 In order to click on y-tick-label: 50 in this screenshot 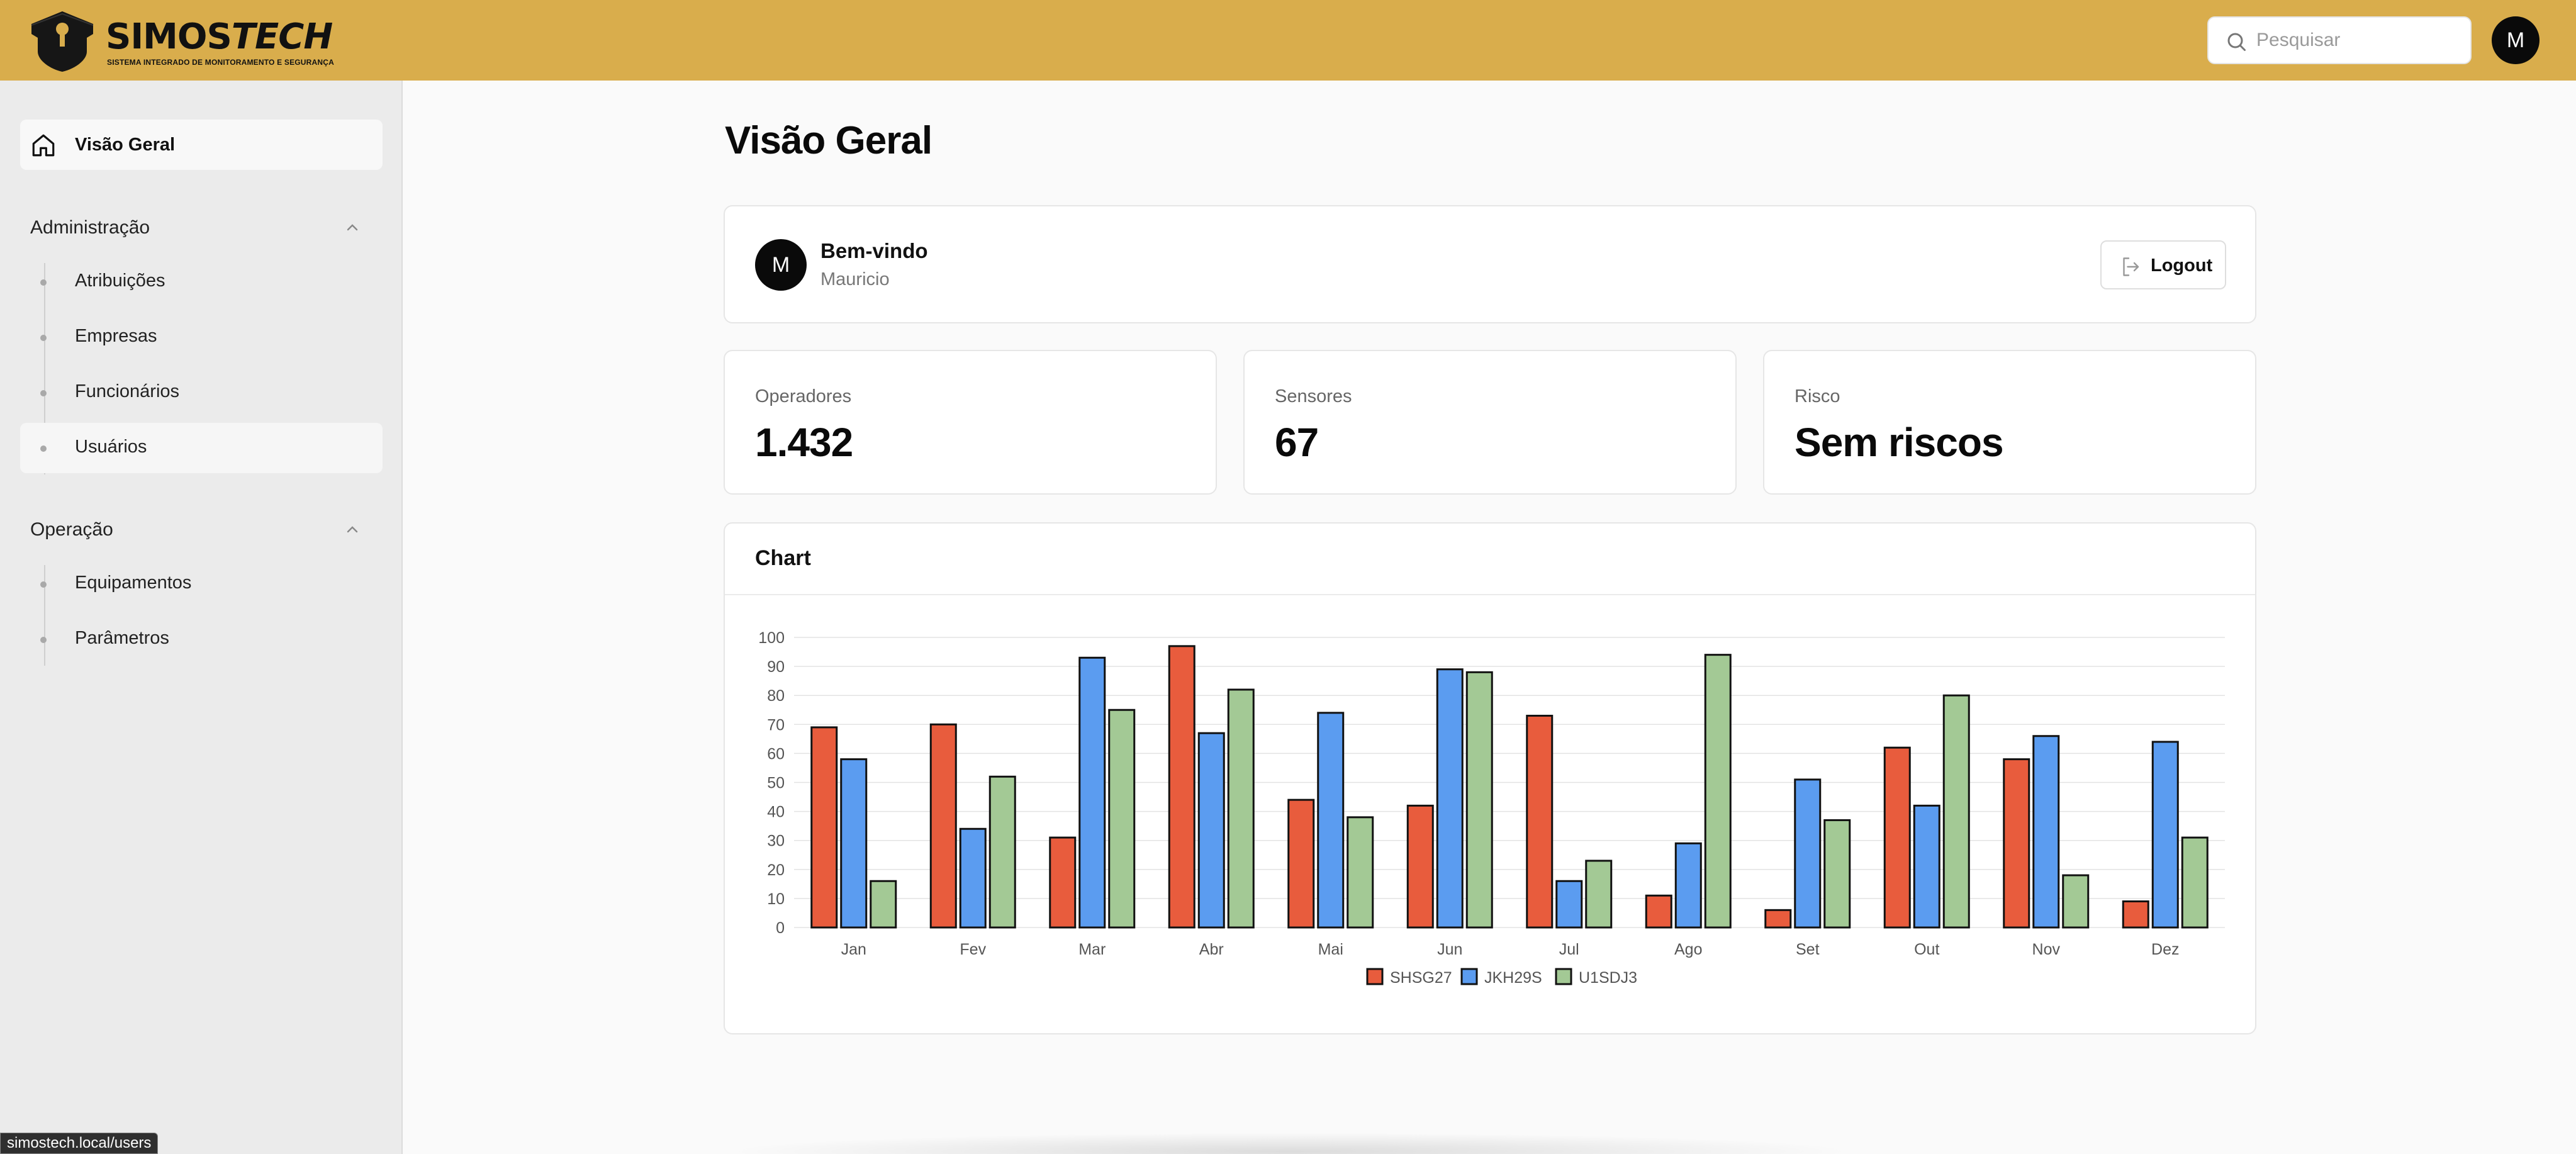, I will do `click(776, 783)`.